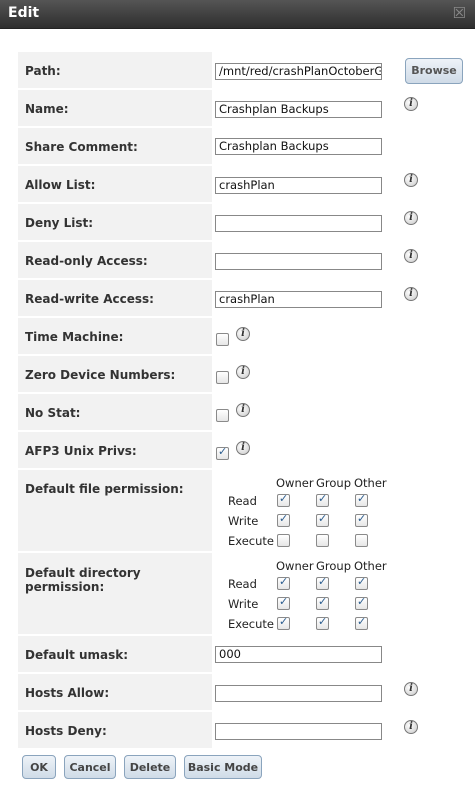 This screenshot has height=796, width=475. What do you see at coordinates (459, 13) in the screenshot?
I see `close-icon: ☒` at bounding box center [459, 13].